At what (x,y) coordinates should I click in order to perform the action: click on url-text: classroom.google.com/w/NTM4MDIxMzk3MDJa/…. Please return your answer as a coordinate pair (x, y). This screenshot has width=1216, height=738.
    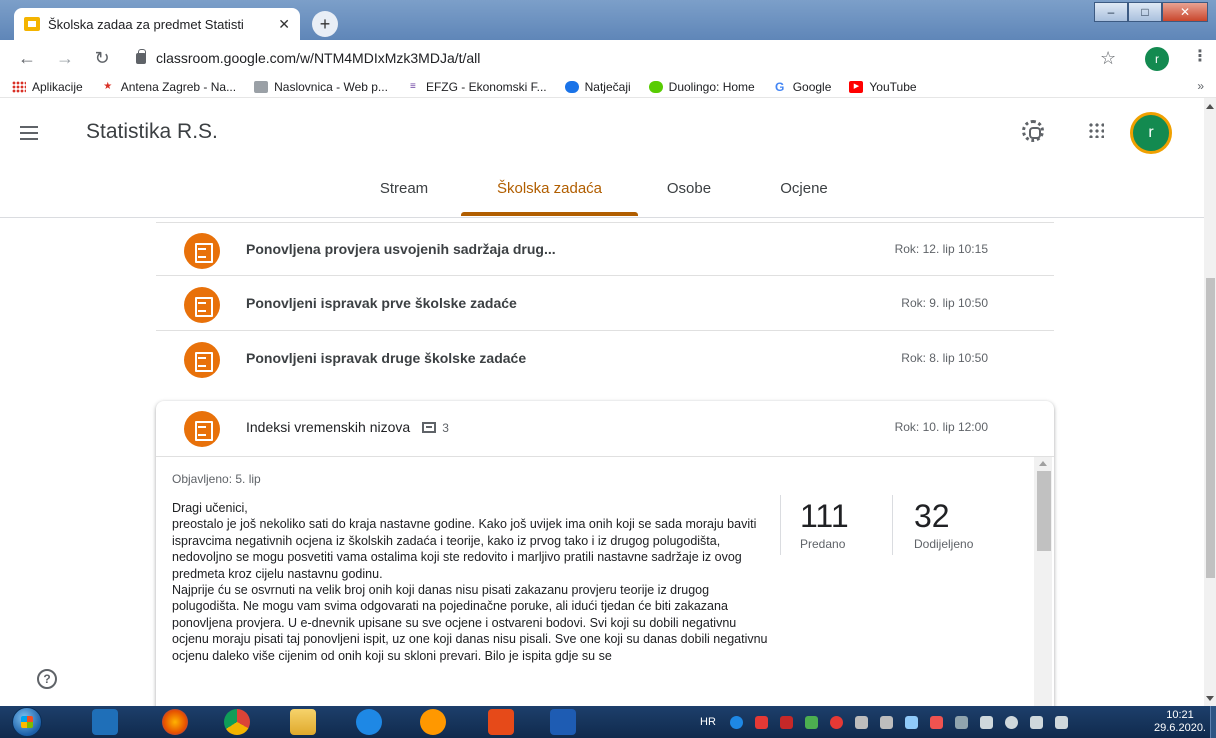
    Looking at the image, I should click on (318, 58).